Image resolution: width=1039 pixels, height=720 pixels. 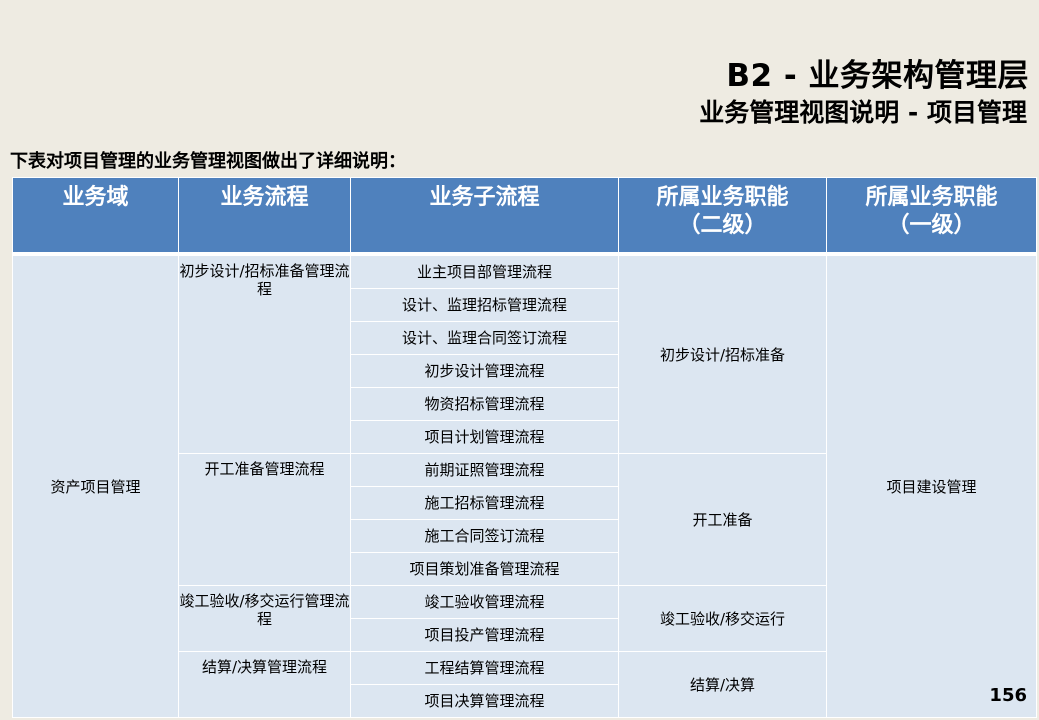 What do you see at coordinates (484, 602) in the screenshot?
I see `cell-subprocess: 竣工验收管理流程` at bounding box center [484, 602].